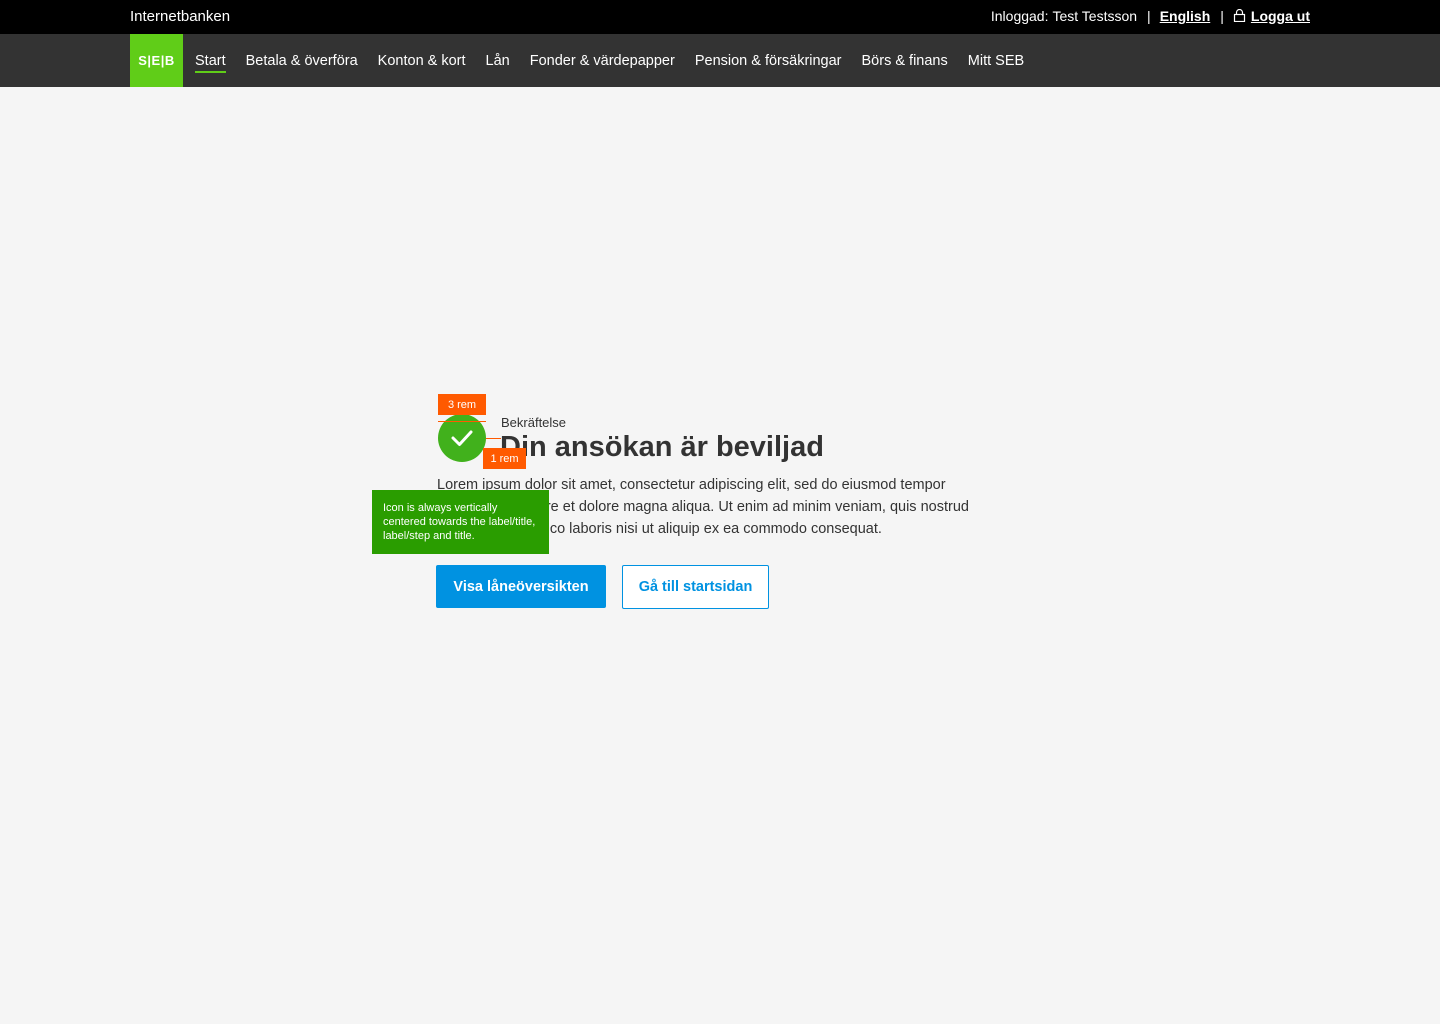 This screenshot has width=1440, height=1024. What do you see at coordinates (422, 61) in the screenshot?
I see `nav-item-konton: Konton & kort` at bounding box center [422, 61].